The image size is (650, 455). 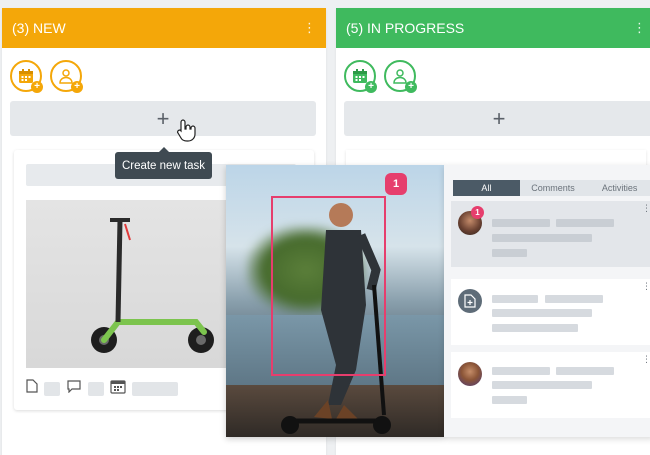 I want to click on bounding-box, so click(x=328, y=286).